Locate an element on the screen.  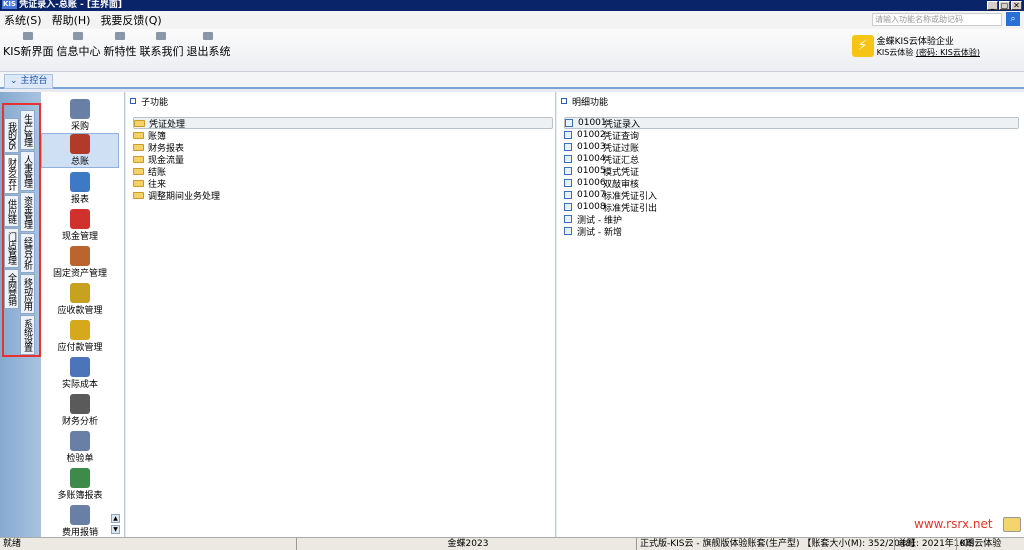
detail-function-item: 01004 凭证汇总 is located at coordinates (791, 159).